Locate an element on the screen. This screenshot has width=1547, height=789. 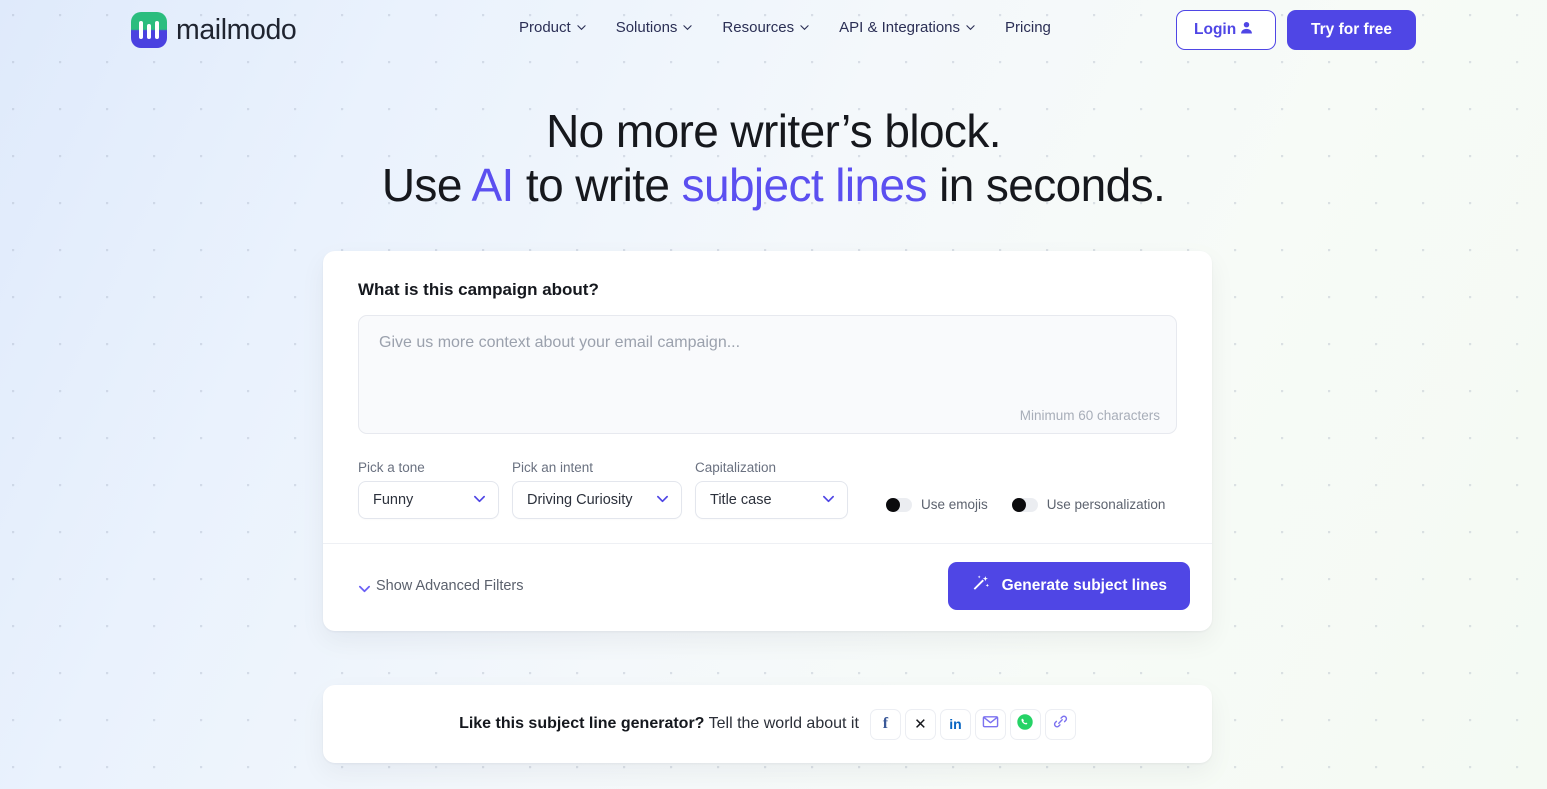
nav-label: API & Integrations is located at coordinates (900, 27).